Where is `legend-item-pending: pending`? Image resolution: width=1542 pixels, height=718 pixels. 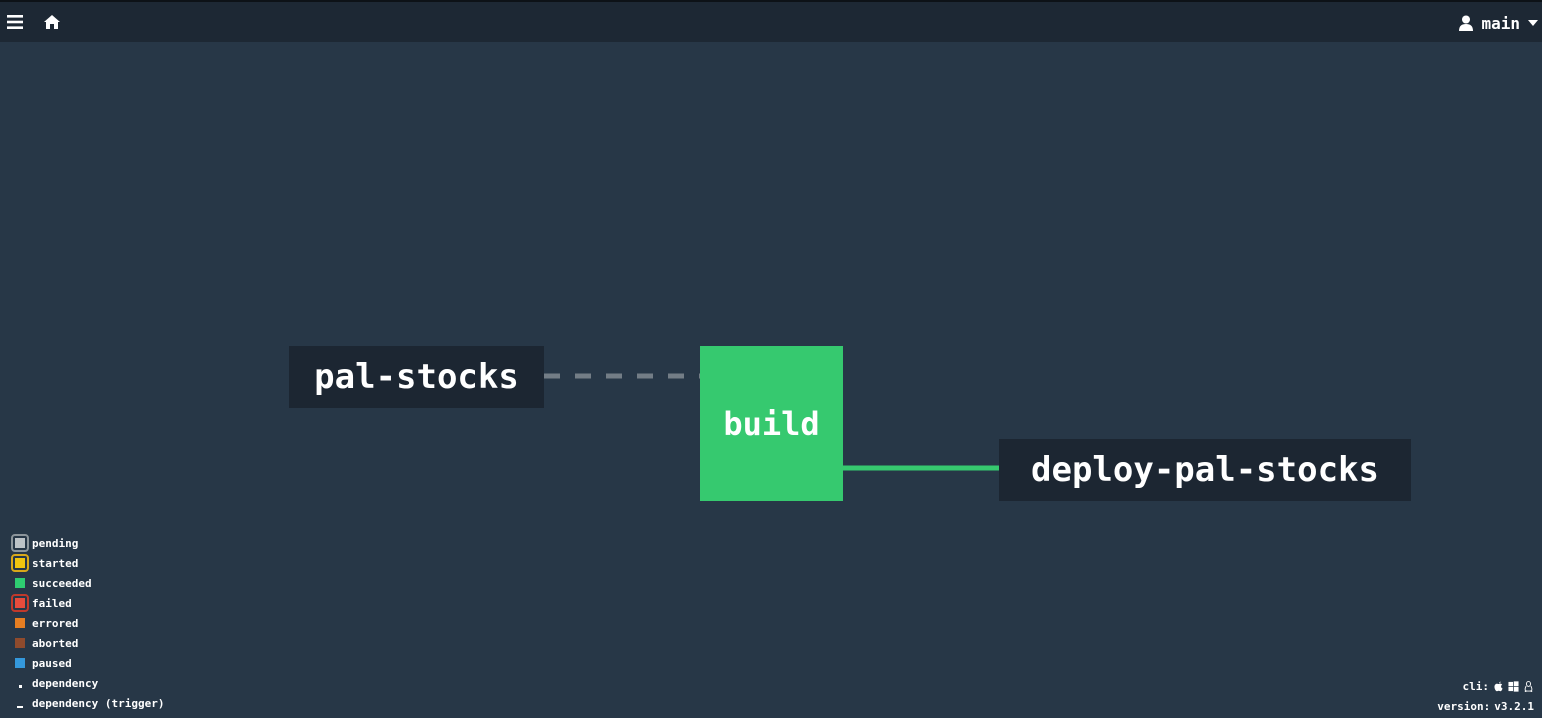
legend-item-pending: pending is located at coordinates (87, 543).